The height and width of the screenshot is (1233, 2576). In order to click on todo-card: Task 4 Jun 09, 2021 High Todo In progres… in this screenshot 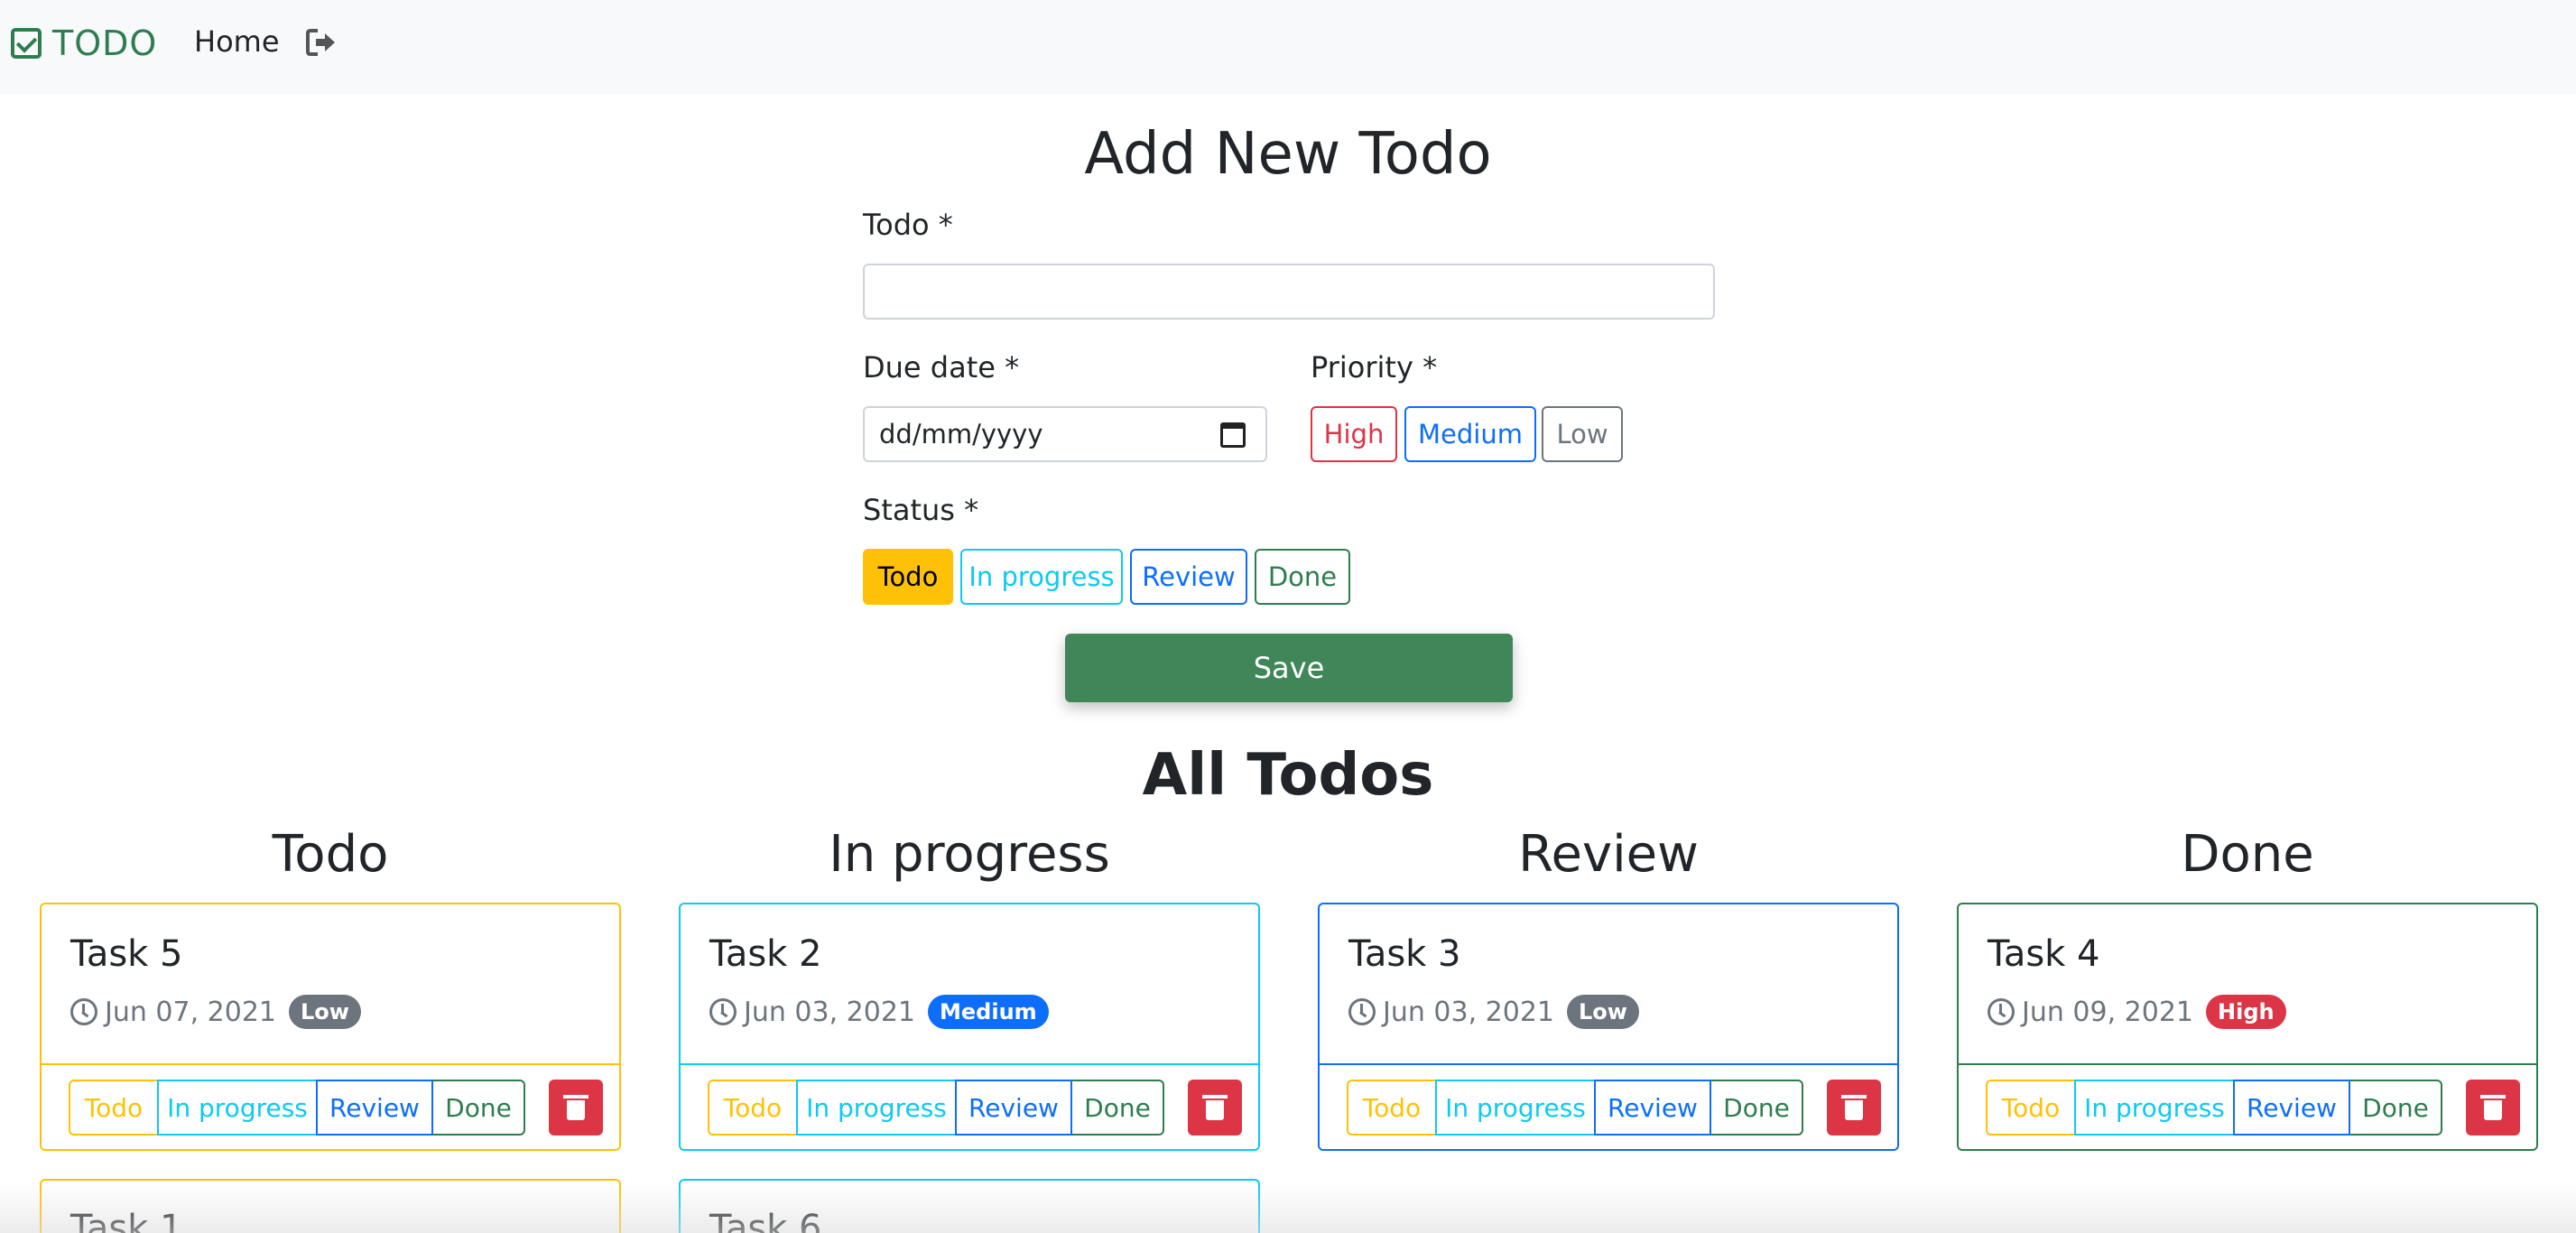, I will do `click(2247, 1027)`.